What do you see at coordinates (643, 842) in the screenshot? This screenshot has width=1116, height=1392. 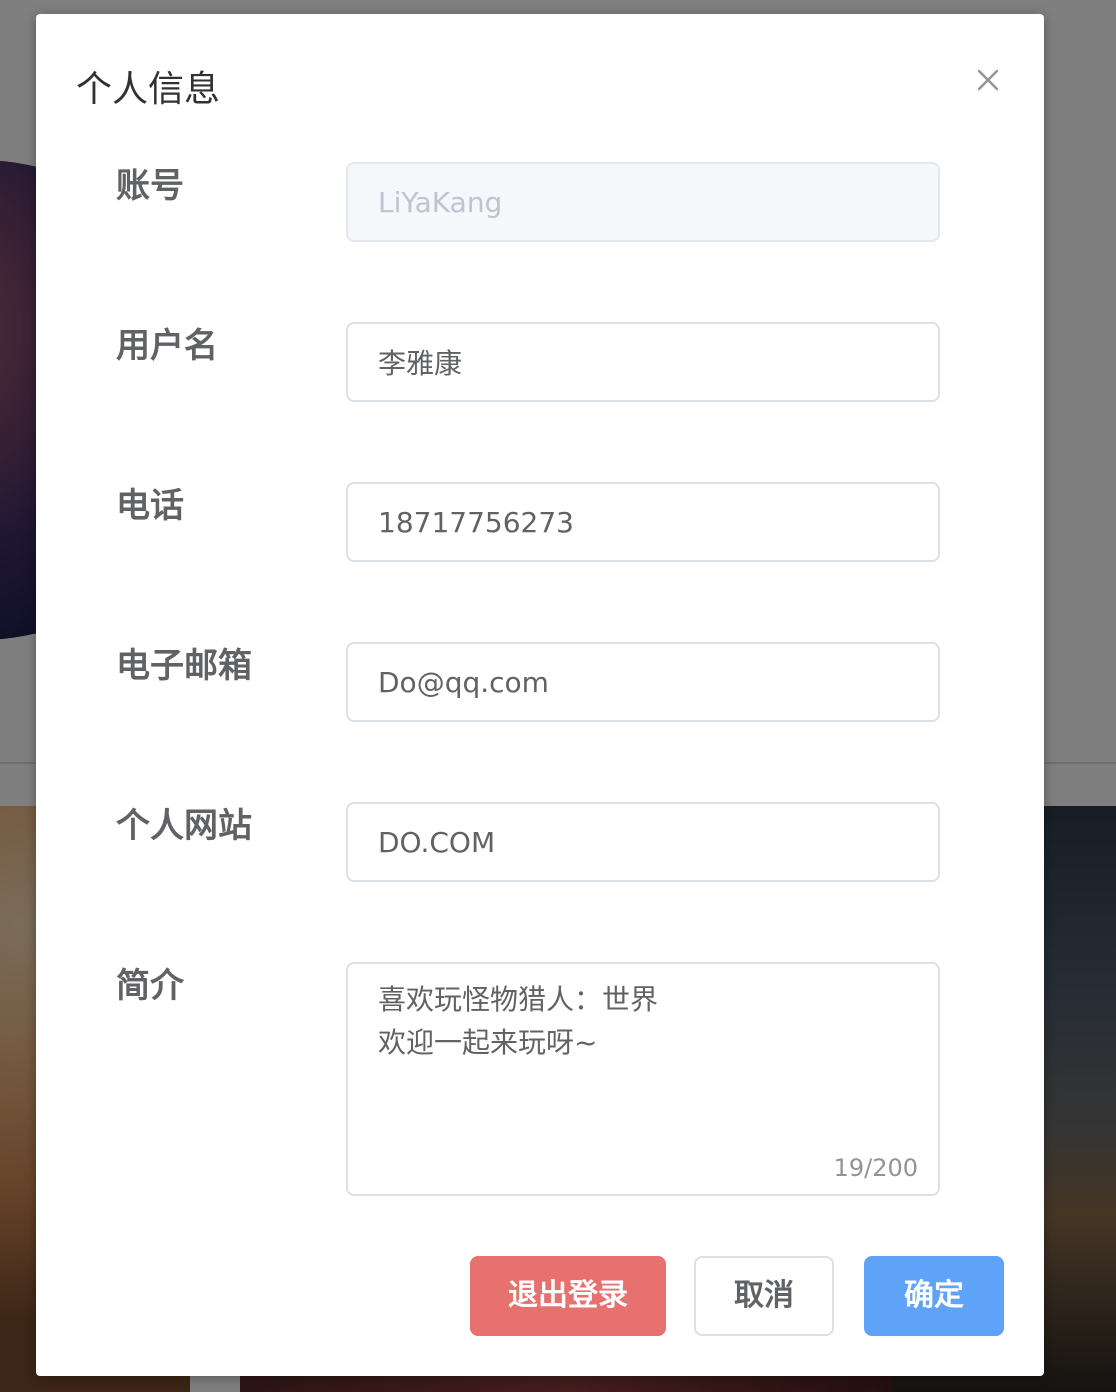 I see `website-input` at bounding box center [643, 842].